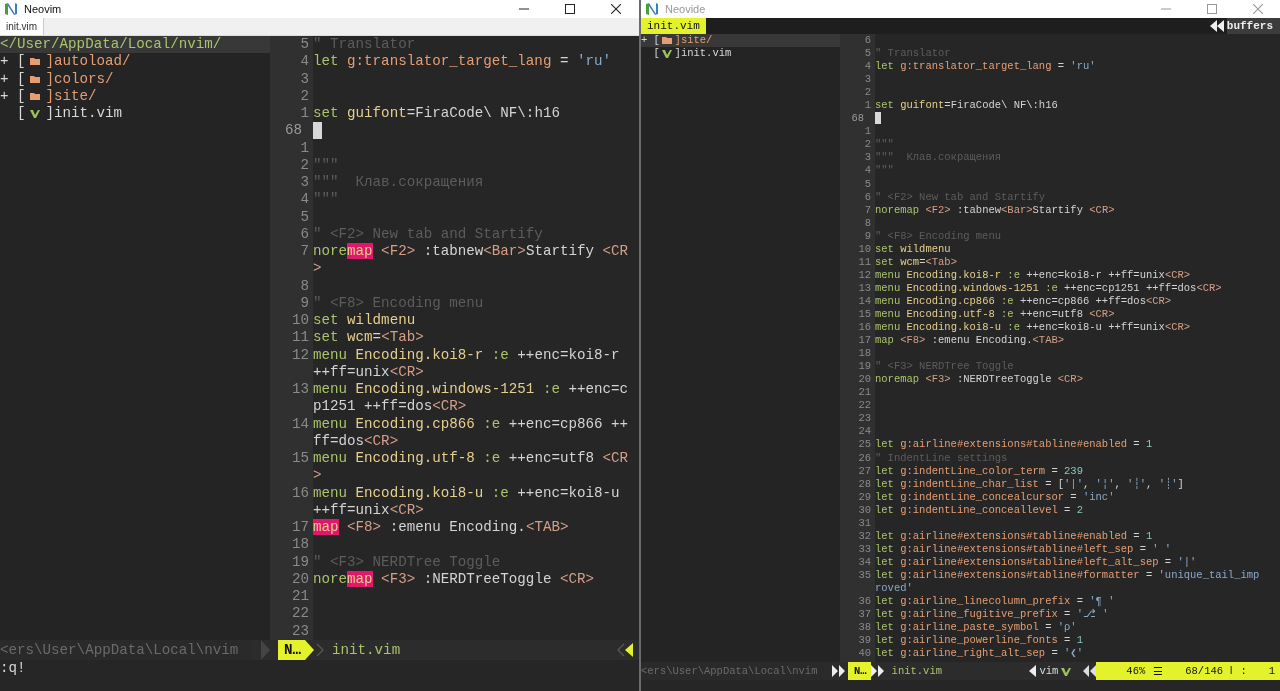  What do you see at coordinates (686, 9) in the screenshot?
I see `window-title: Neovide` at bounding box center [686, 9].